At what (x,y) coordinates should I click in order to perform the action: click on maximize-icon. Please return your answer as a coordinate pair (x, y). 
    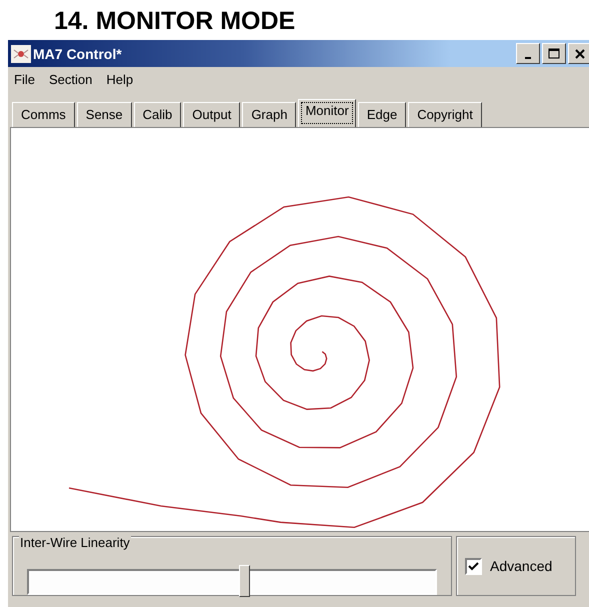
    Looking at the image, I should click on (554, 54).